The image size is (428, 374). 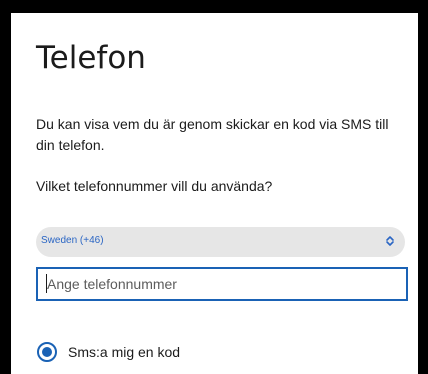 I want to click on radio-selected-icon, so click(x=47, y=352).